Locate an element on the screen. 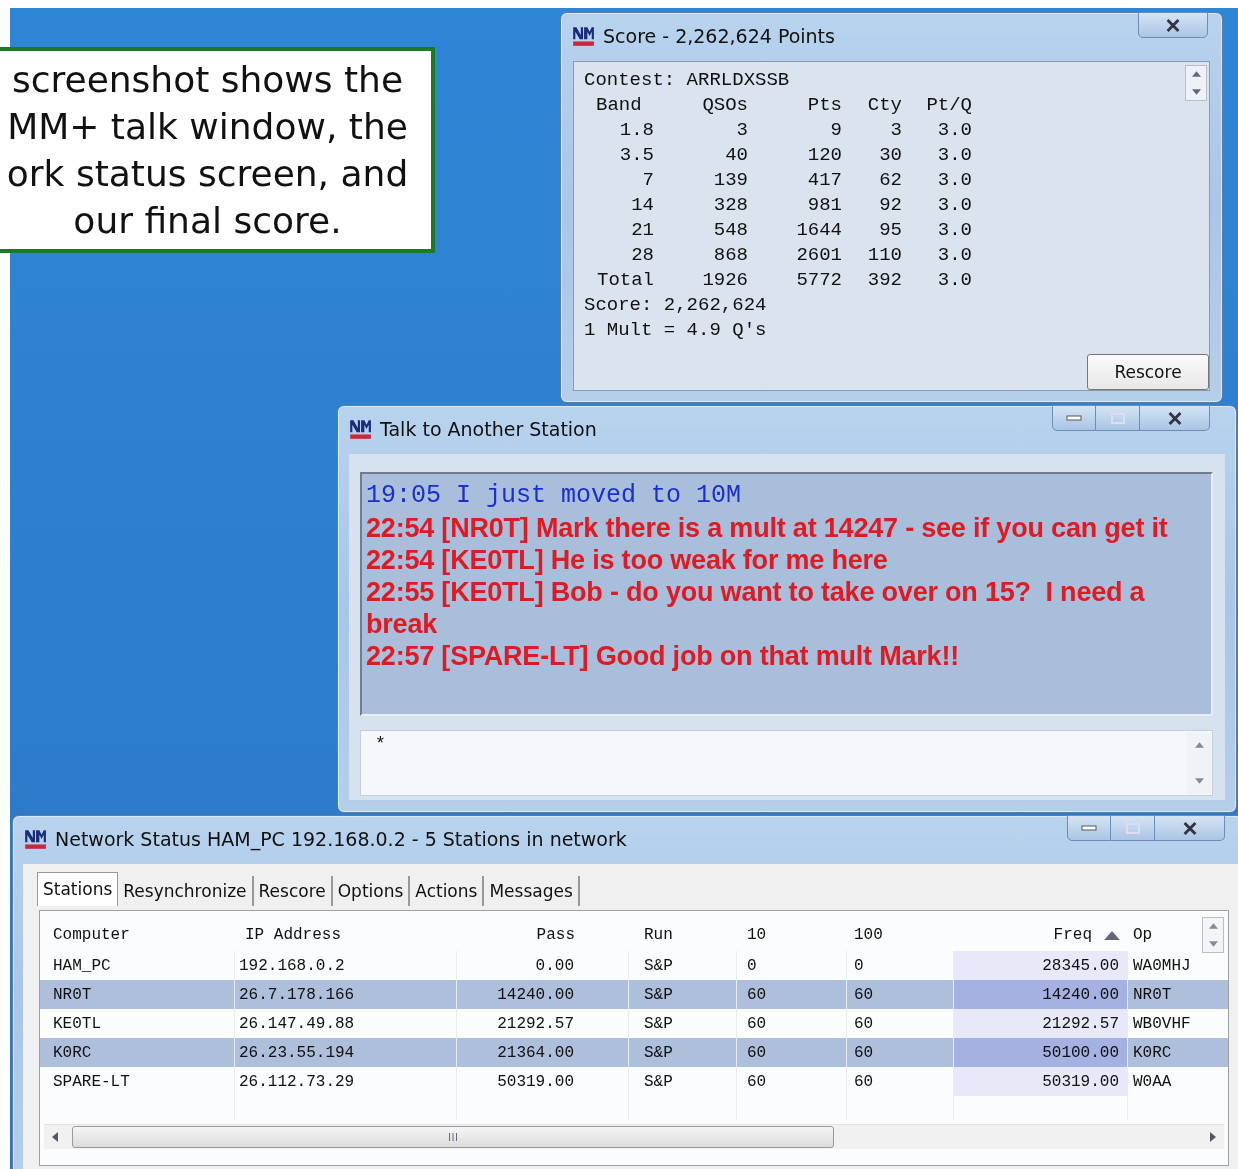 Image resolution: width=1238 pixels, height=1169 pixels. table-cell: 21292.57 is located at coordinates (1041, 1023).